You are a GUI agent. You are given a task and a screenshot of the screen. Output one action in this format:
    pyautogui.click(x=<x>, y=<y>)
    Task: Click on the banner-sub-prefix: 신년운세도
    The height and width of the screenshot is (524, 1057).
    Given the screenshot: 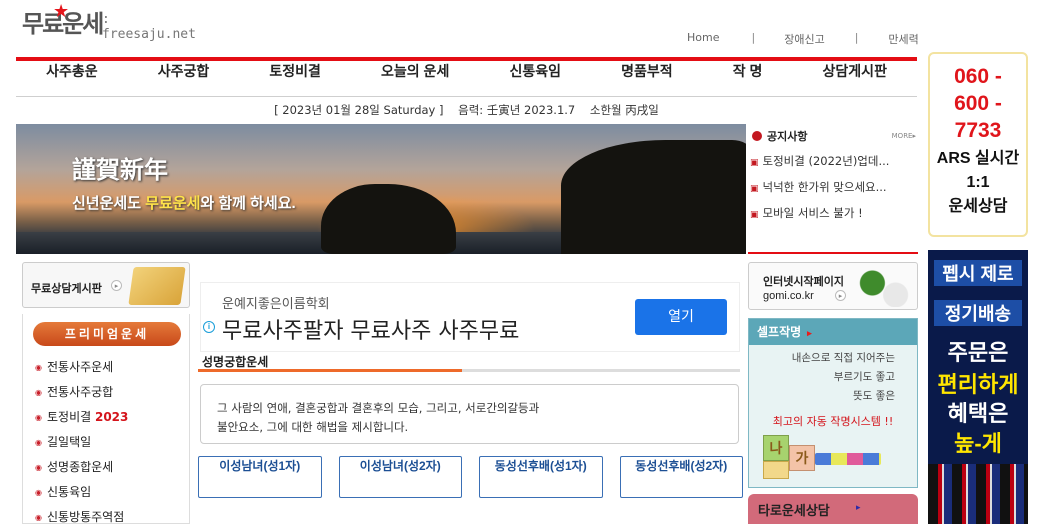 What is the action you would take?
    pyautogui.click(x=109, y=203)
    